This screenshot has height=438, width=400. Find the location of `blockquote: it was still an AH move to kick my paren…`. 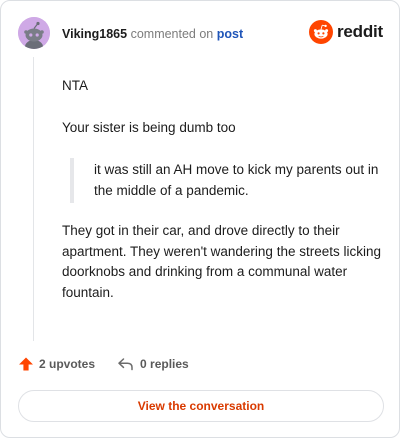

blockquote: it was still an AH move to kick my paren… is located at coordinates (226, 180).